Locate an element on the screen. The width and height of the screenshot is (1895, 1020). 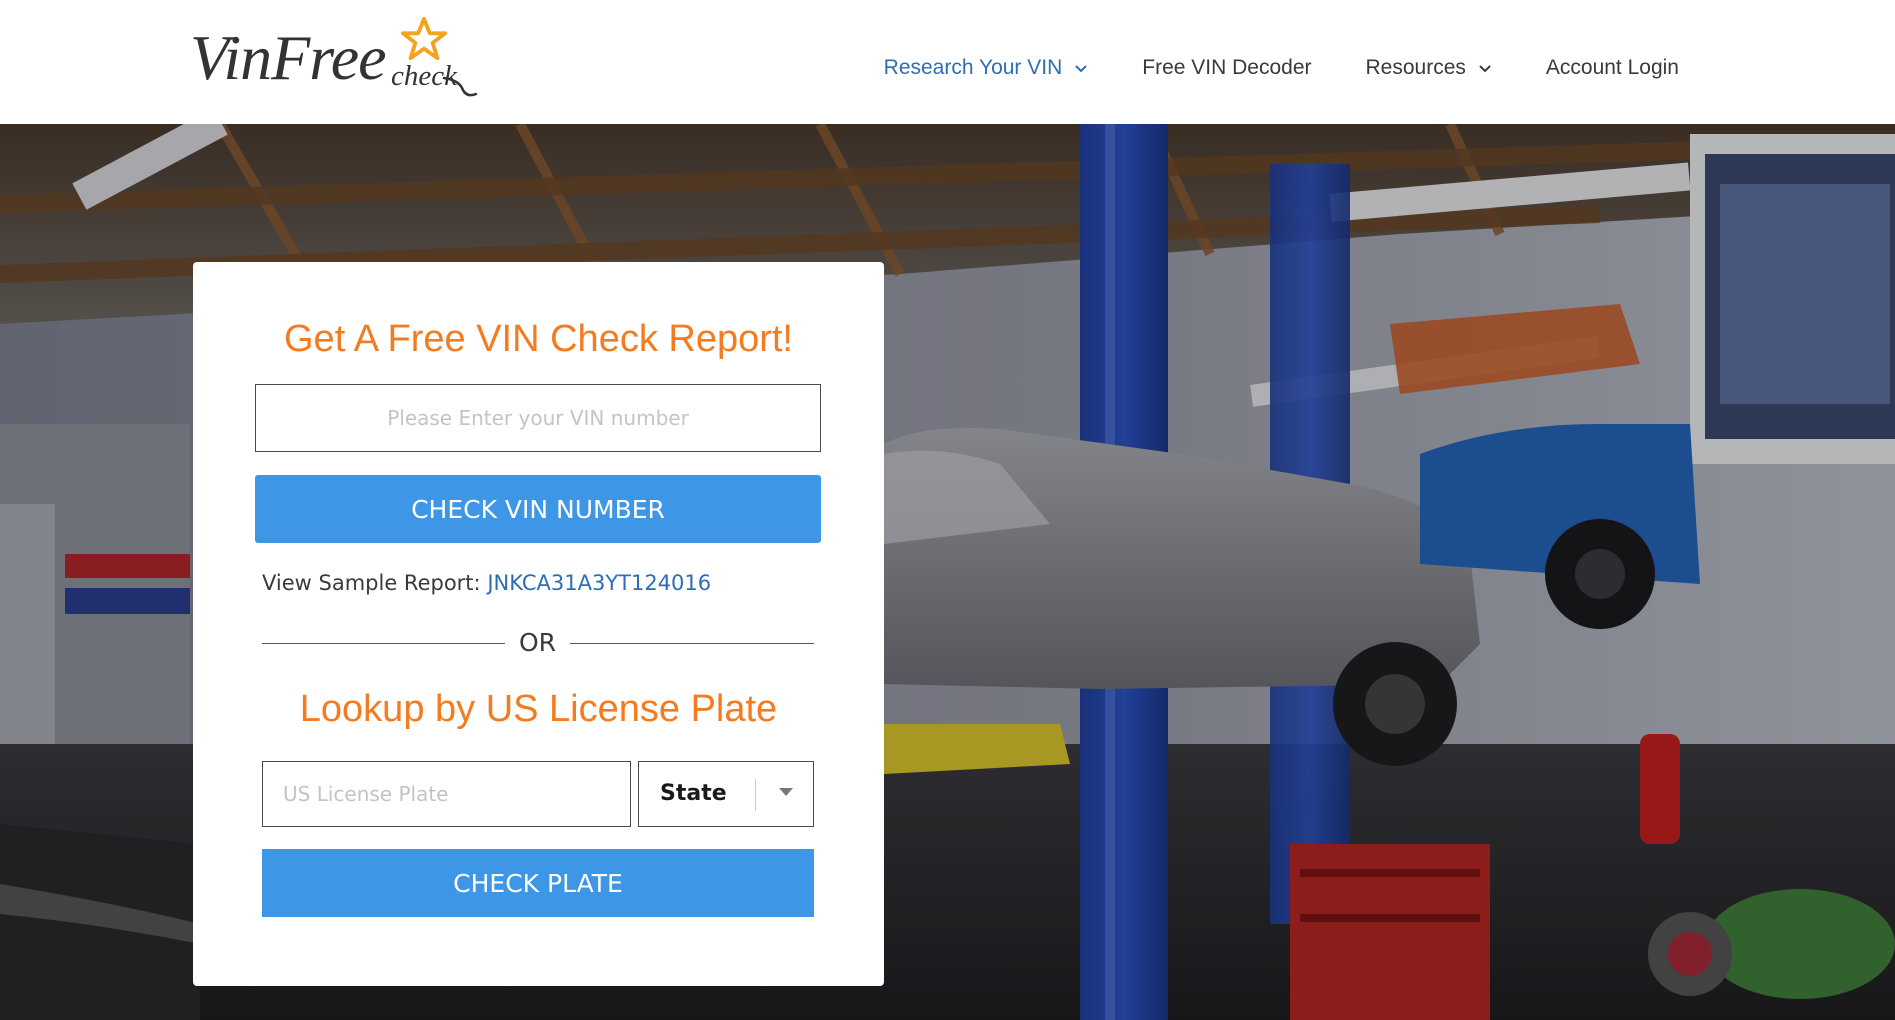
nav-account-login: Account Login is located at coordinates (1612, 68).